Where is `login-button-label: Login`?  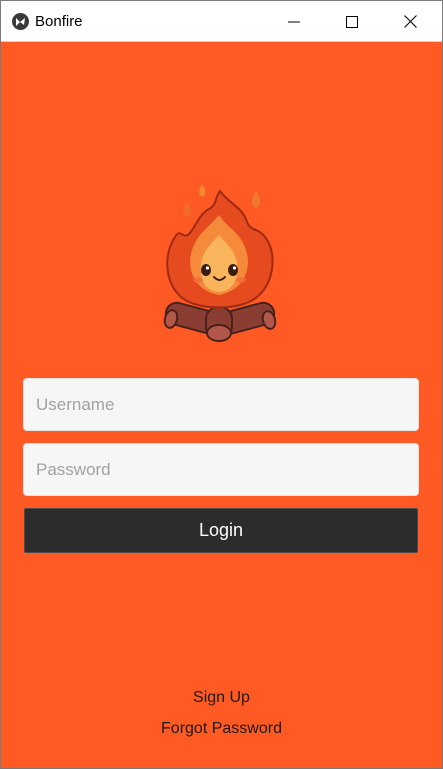 login-button-label: Login is located at coordinates (221, 530).